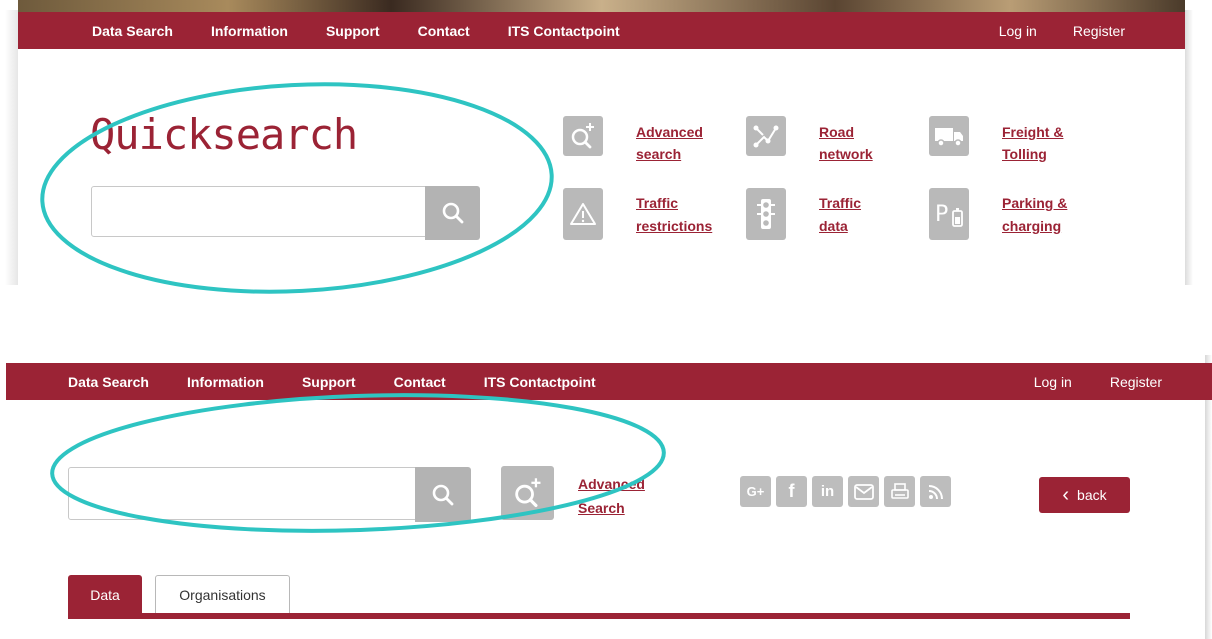  What do you see at coordinates (755, 491) in the screenshot?
I see `google-plus-icon: G+` at bounding box center [755, 491].